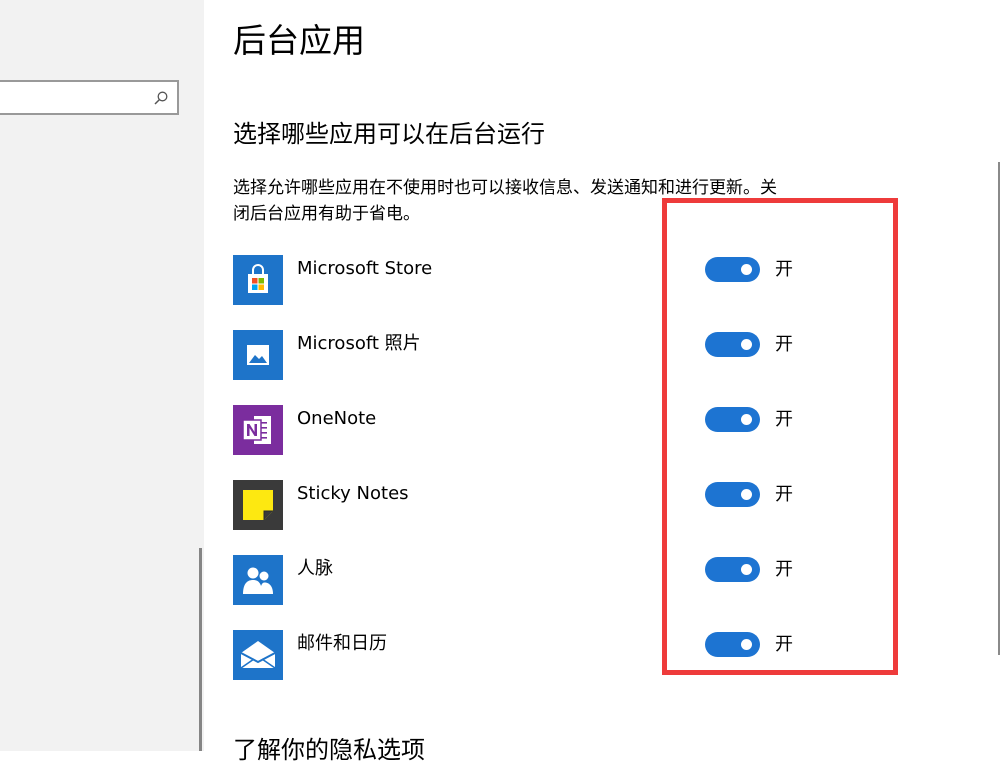 This screenshot has width=1006, height=768. Describe the element at coordinates (732, 419) in the screenshot. I see `background-toggle-onenote` at that location.